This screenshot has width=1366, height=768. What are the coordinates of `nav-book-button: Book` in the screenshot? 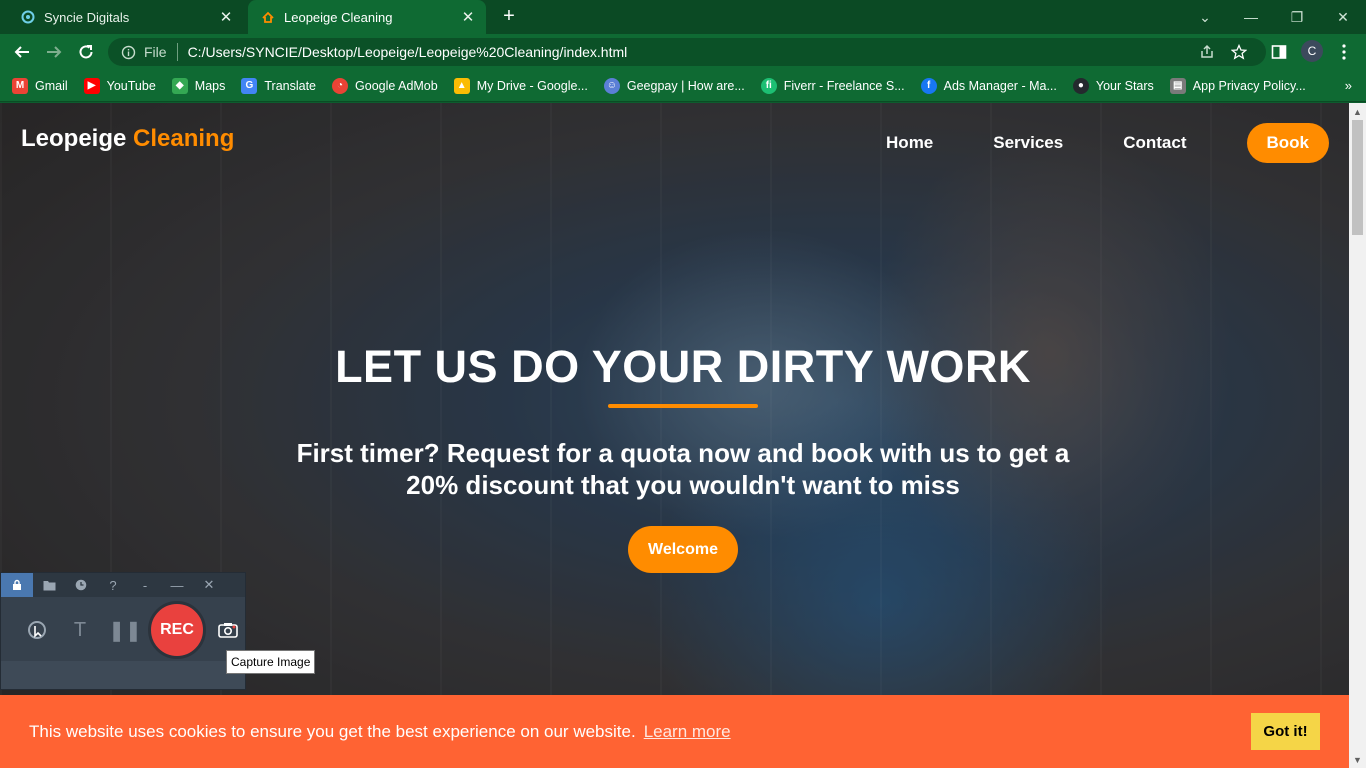 It's located at (1287, 143).